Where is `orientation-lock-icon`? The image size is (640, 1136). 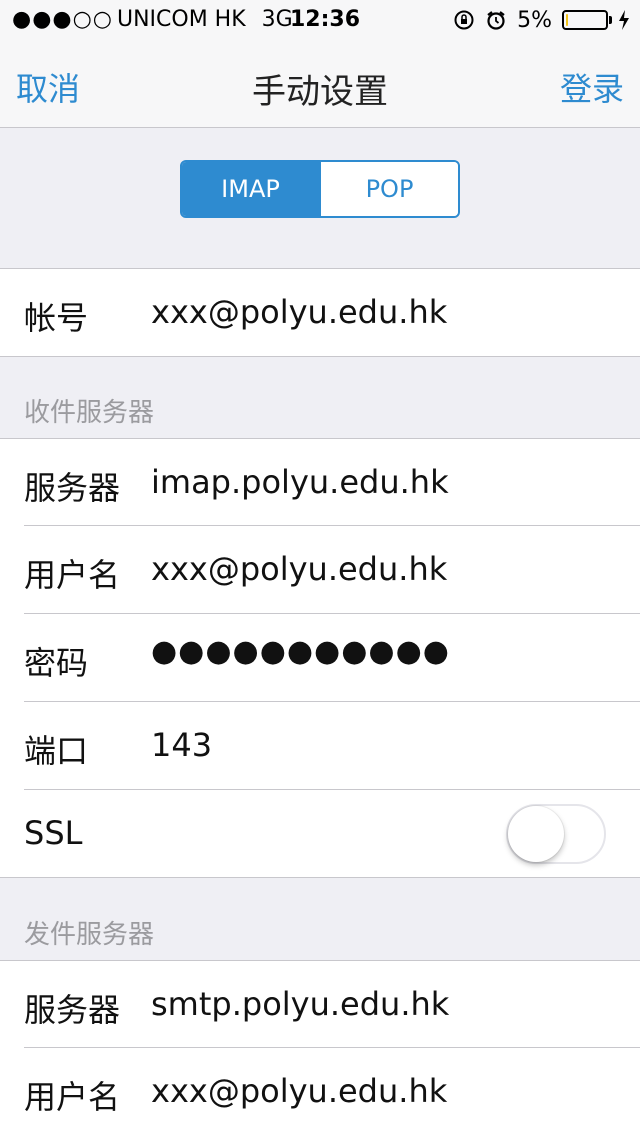 orientation-lock-icon is located at coordinates (464, 20).